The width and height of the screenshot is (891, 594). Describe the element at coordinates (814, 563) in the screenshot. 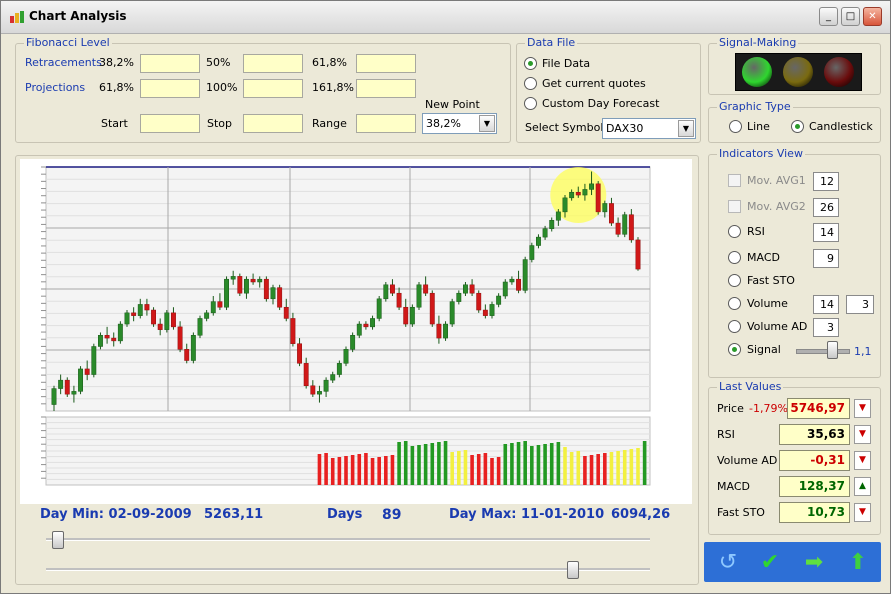

I see `arrow-right-icon: ➡` at that location.